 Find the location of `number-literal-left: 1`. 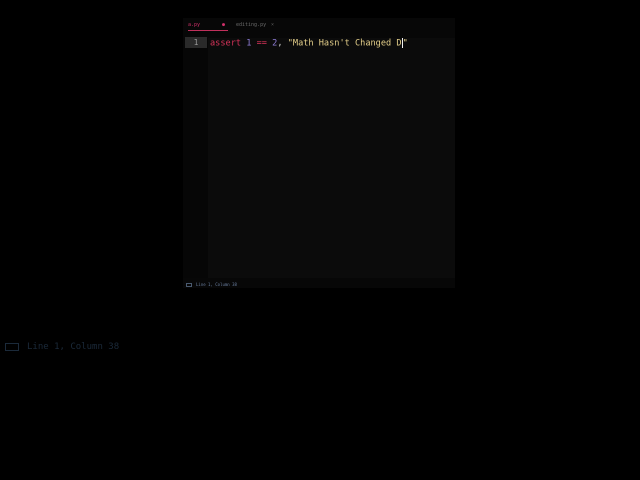

number-literal-left: 1 is located at coordinates (249, 43).